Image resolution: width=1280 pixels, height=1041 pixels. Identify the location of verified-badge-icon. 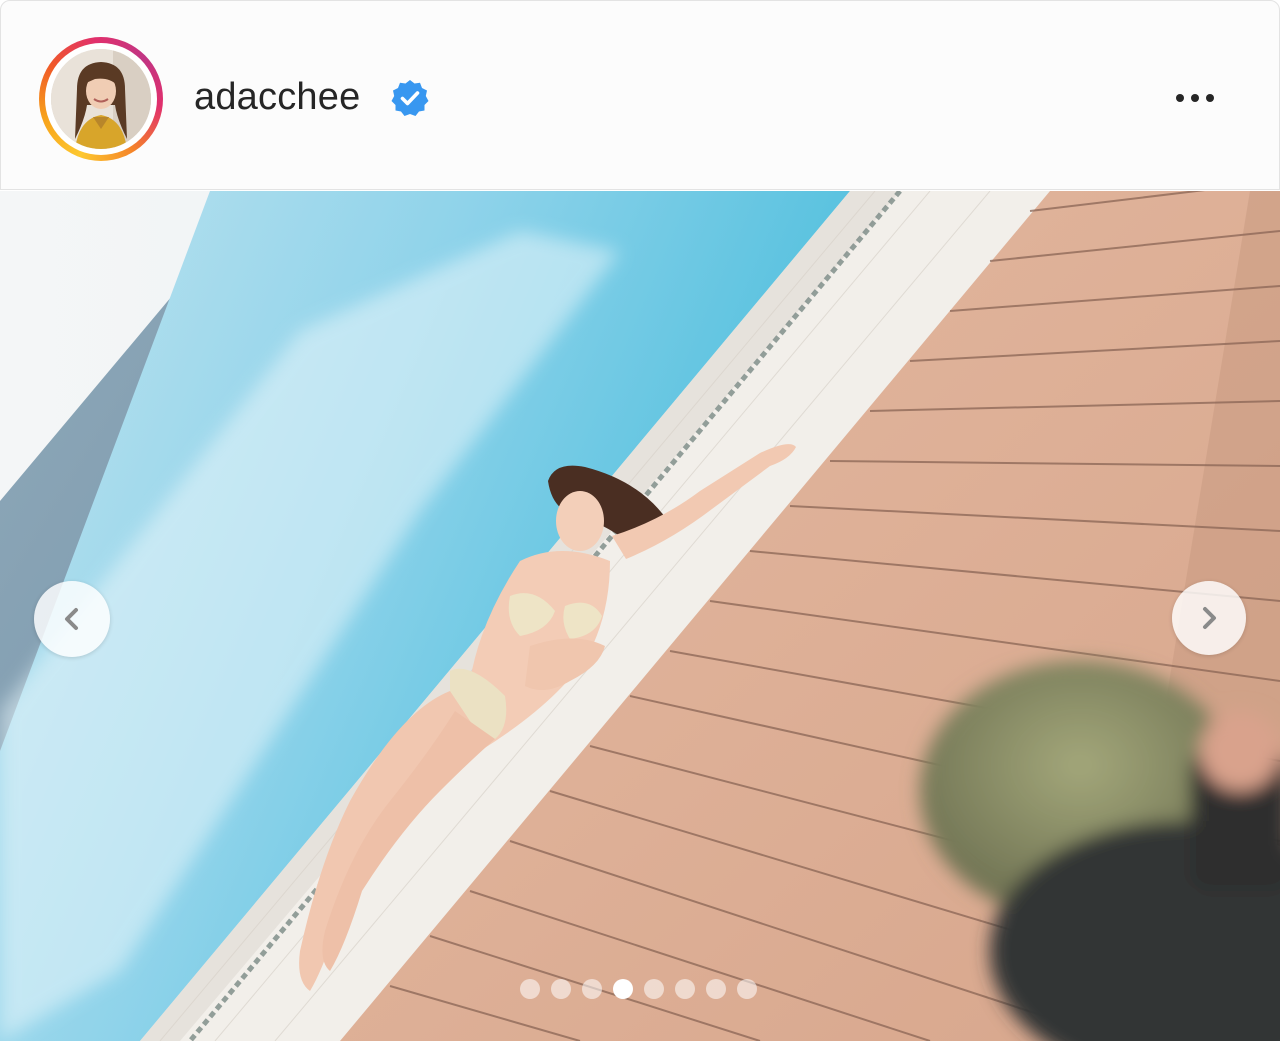
(410, 98).